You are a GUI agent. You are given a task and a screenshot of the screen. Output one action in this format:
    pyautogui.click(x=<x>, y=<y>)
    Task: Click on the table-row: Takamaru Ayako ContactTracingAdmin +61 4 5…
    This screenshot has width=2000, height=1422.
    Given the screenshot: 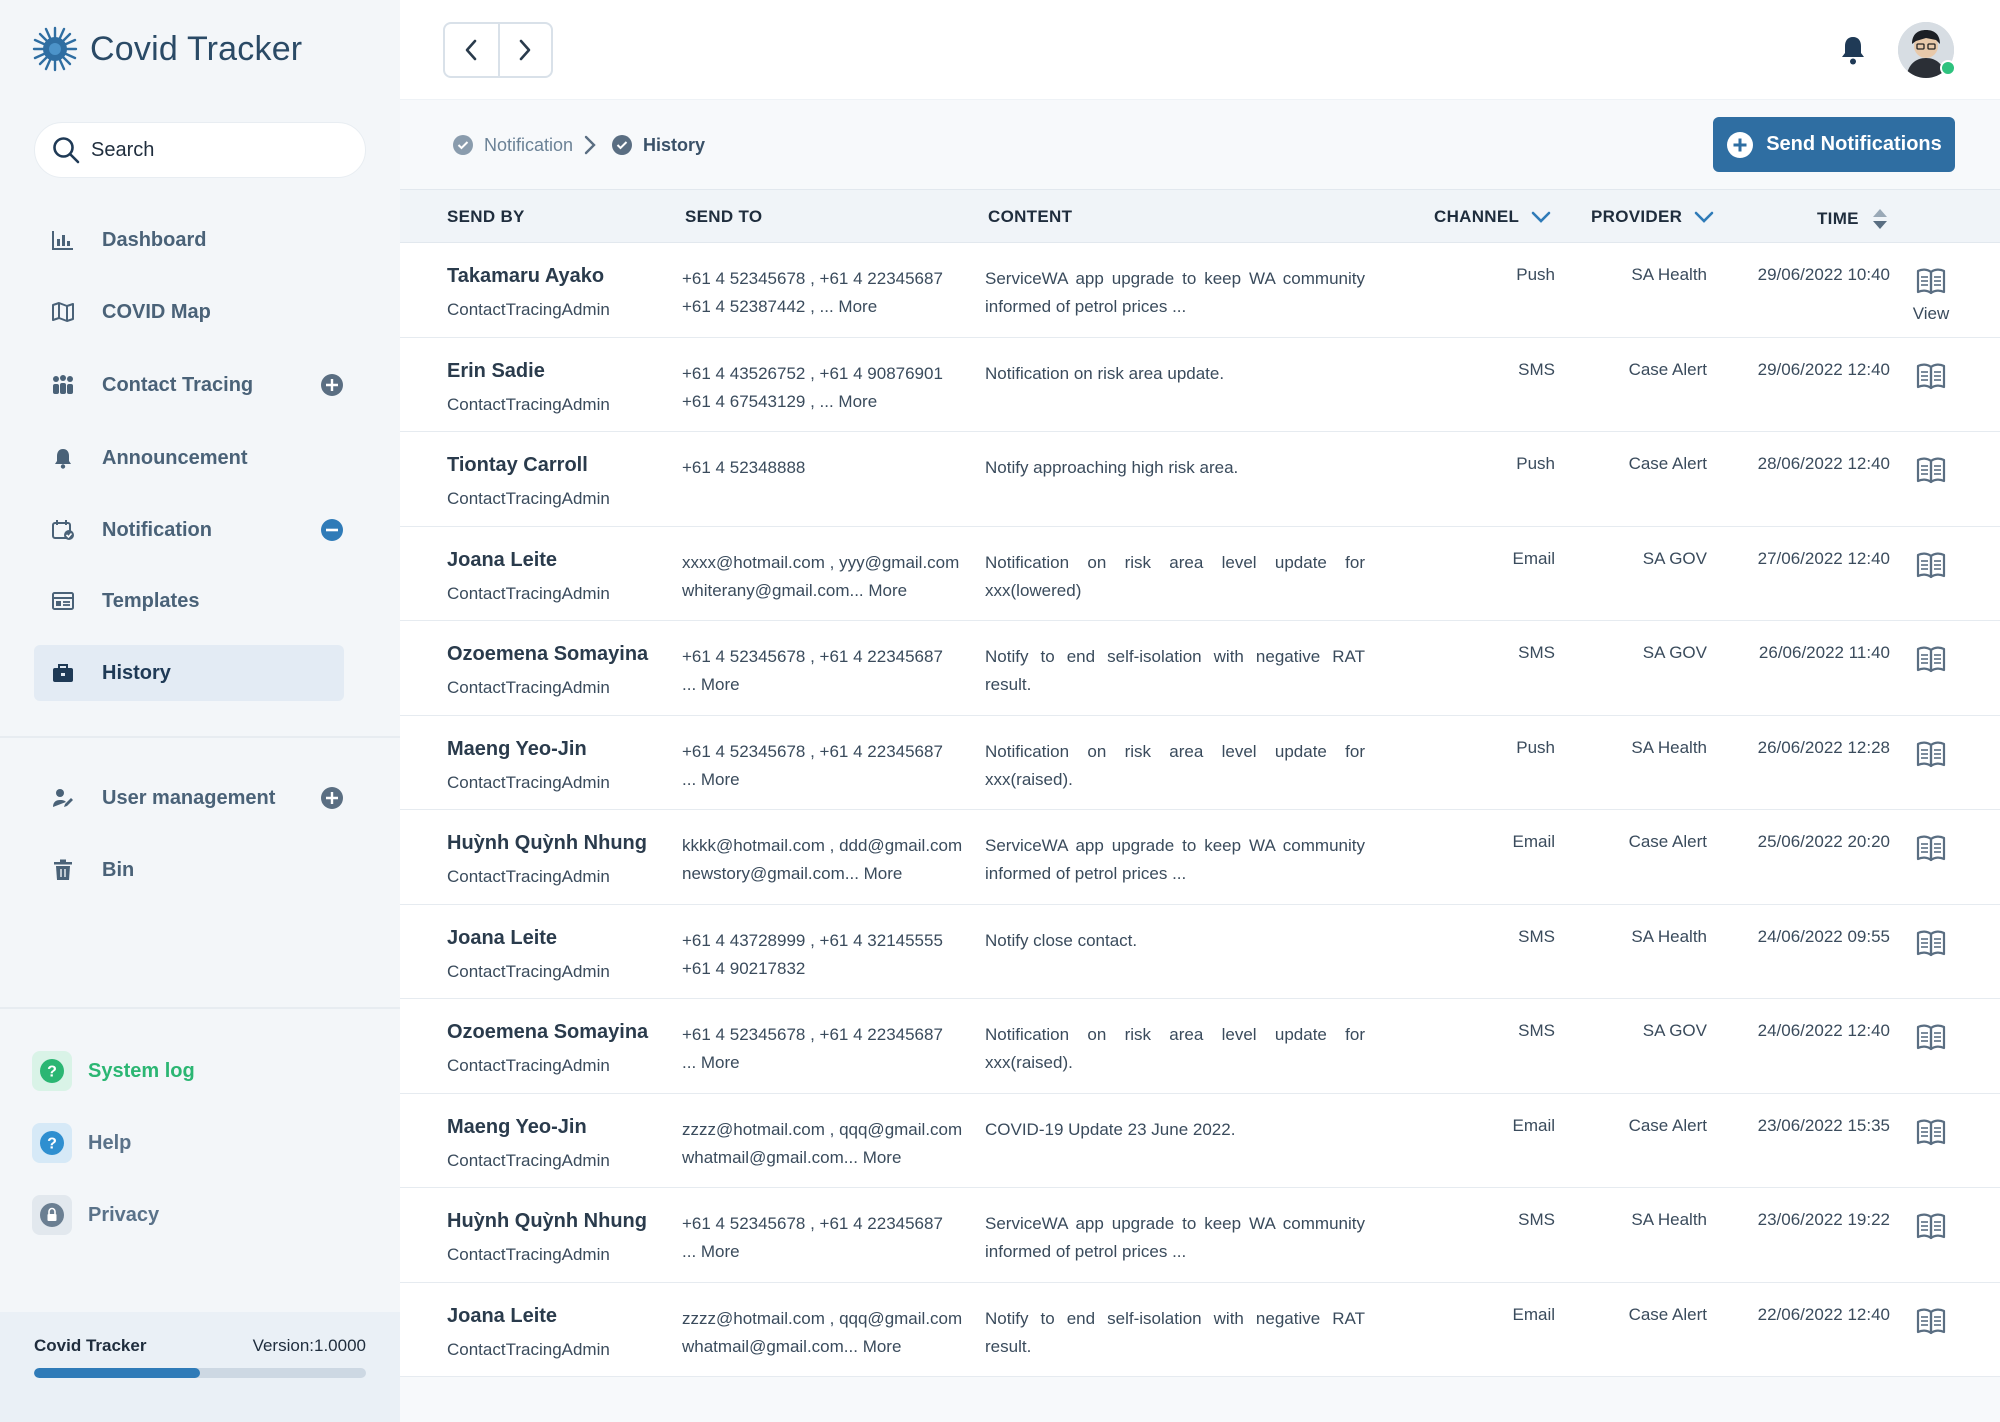 What is the action you would take?
    pyautogui.click(x=1200, y=290)
    